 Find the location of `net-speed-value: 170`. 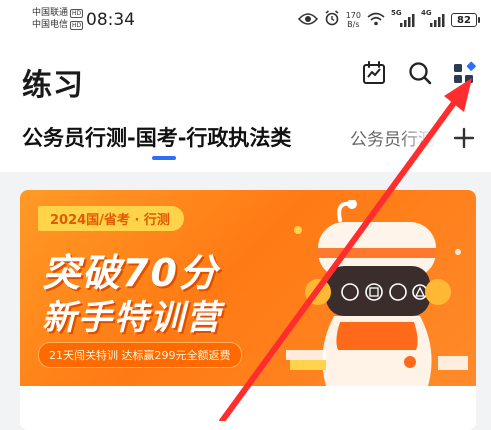

net-speed-value: 170 is located at coordinates (353, 15).